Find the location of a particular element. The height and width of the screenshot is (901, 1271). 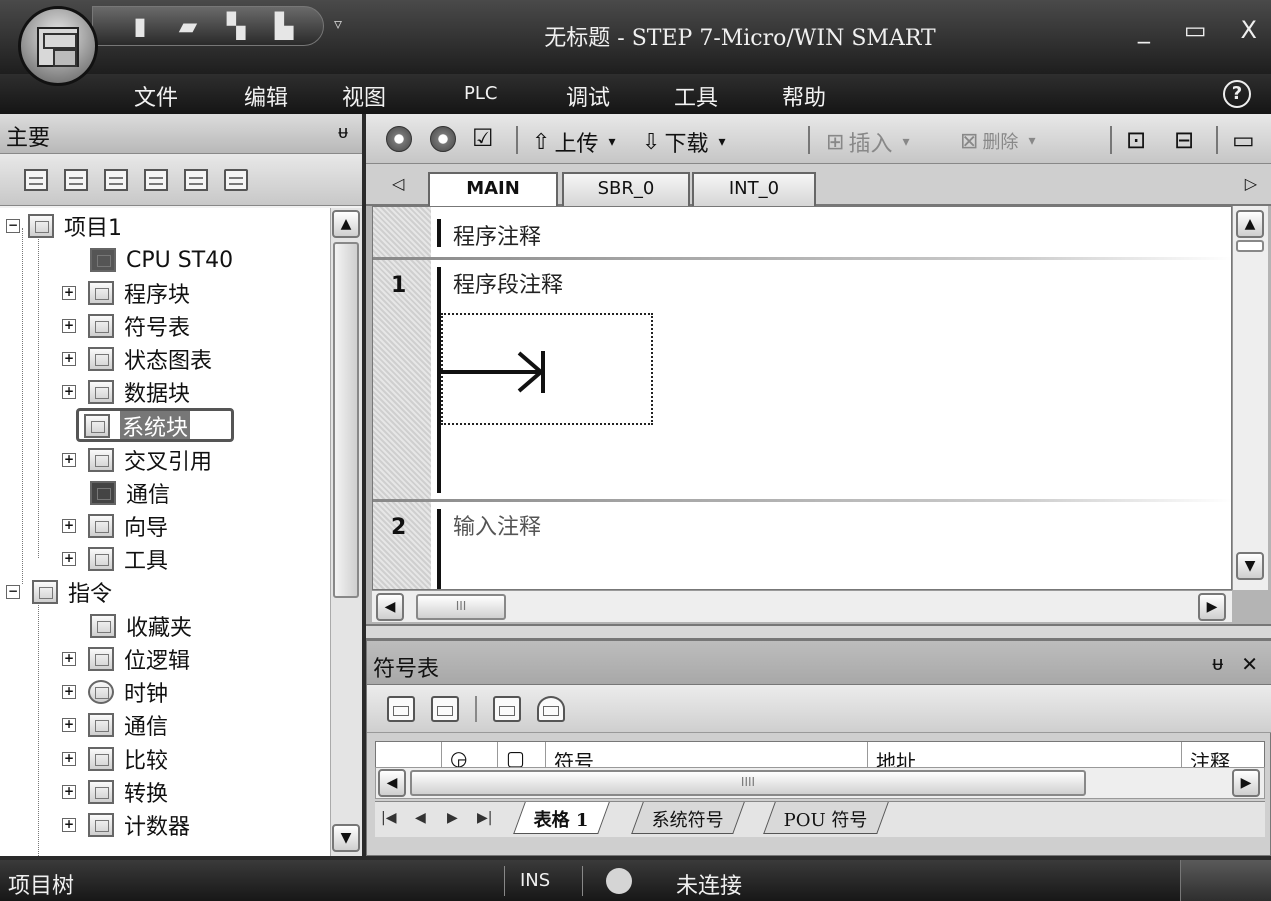

tab-int0: INT_0 is located at coordinates (754, 189).